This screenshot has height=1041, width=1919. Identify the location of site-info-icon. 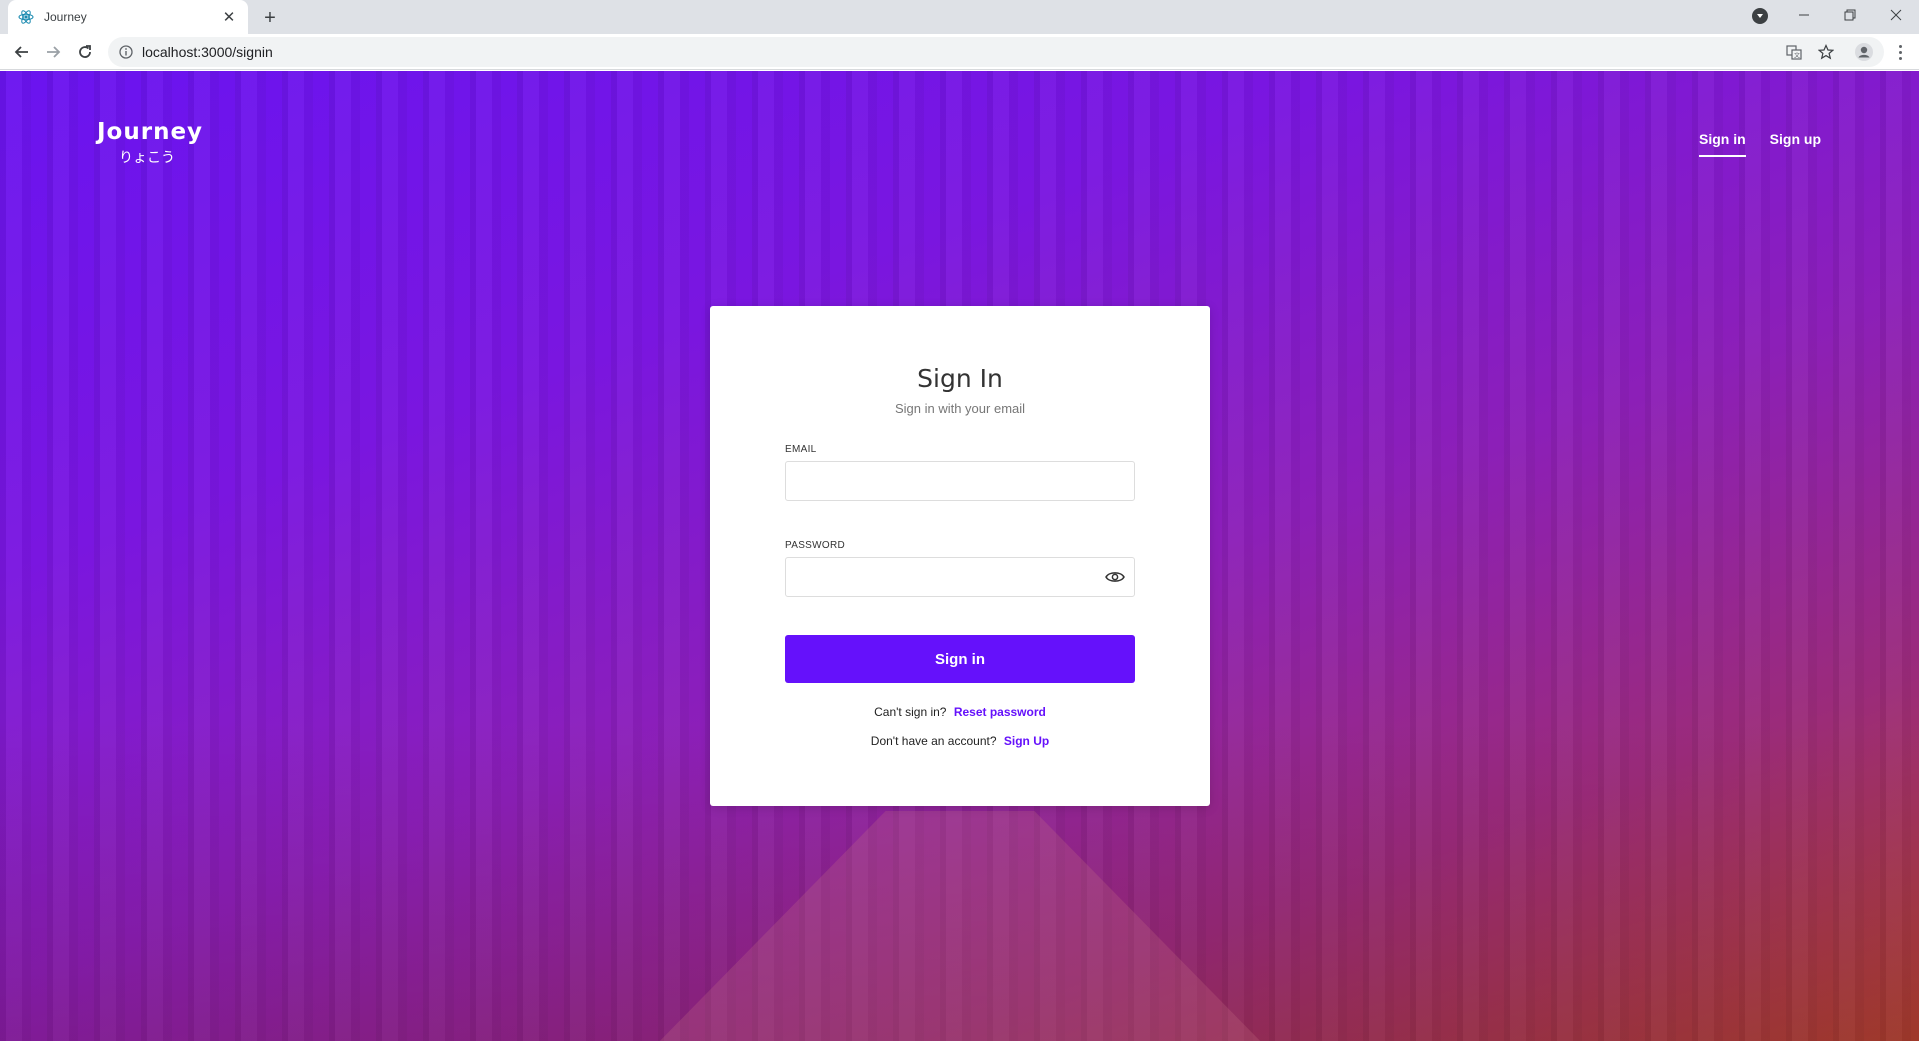
(126, 52).